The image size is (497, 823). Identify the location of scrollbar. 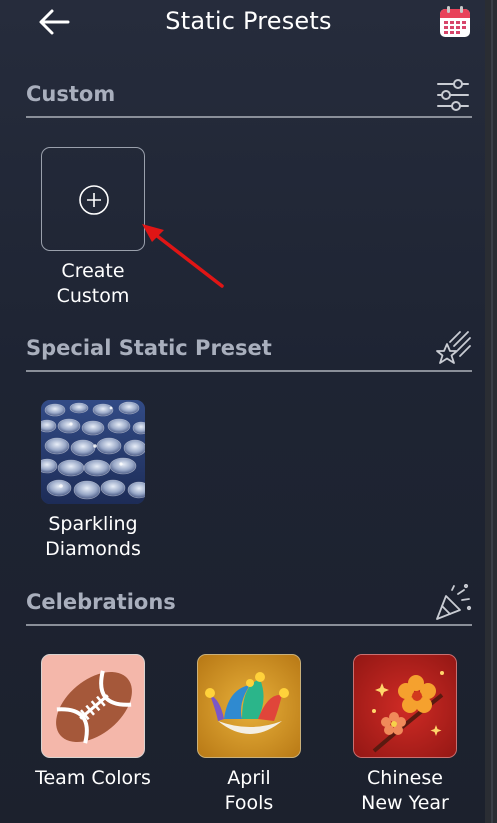
(491, 411).